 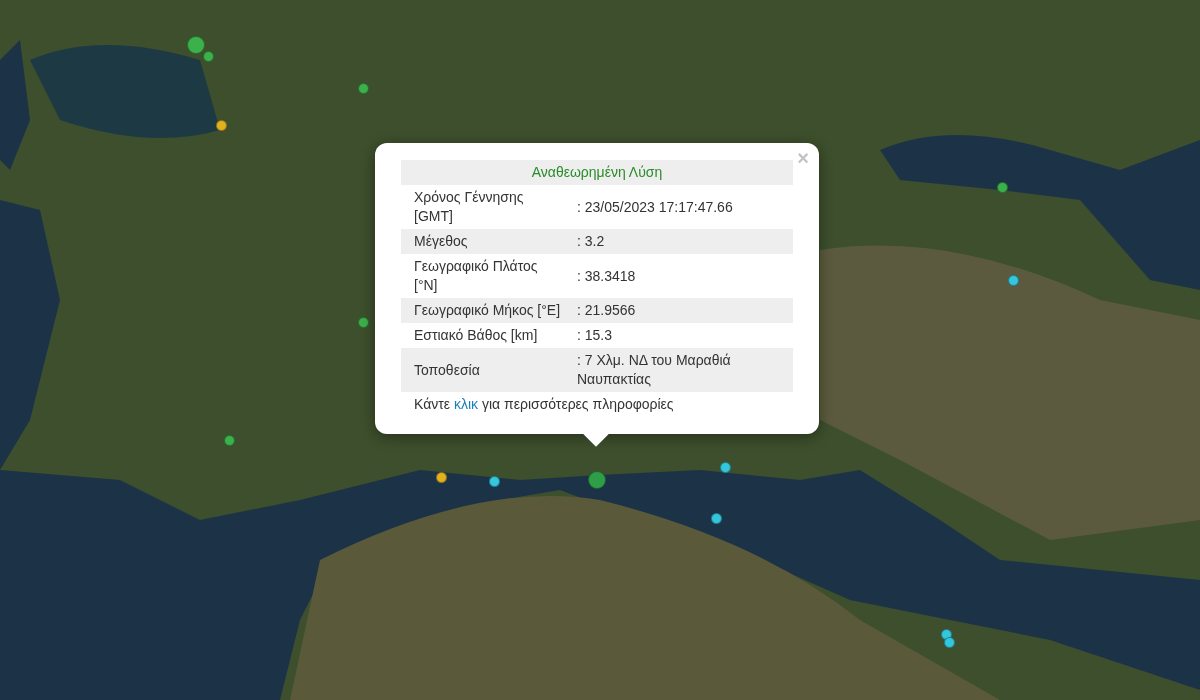 What do you see at coordinates (595, 335) in the screenshot?
I see `field-value: : 15.3` at bounding box center [595, 335].